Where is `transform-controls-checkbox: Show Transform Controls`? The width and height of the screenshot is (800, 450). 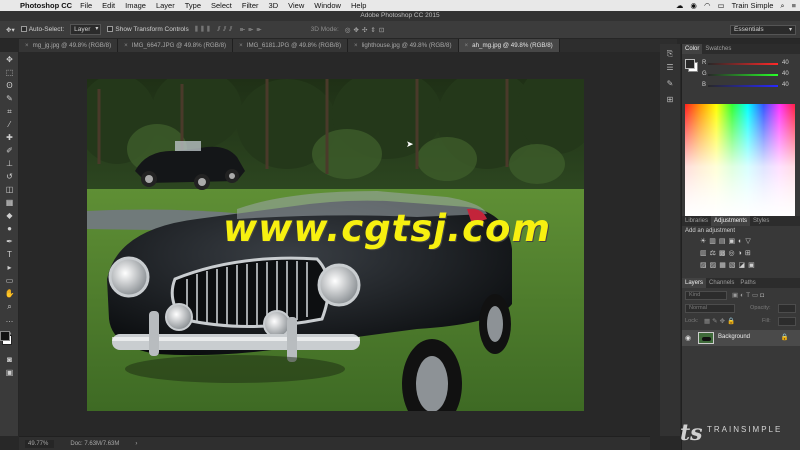 transform-controls-checkbox: Show Transform Controls is located at coordinates (148, 29).